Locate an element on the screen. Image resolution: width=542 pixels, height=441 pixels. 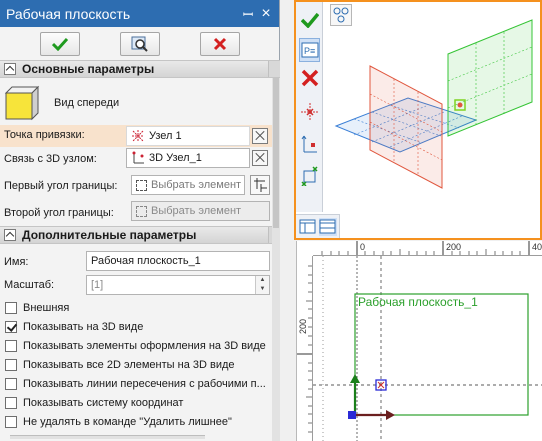
node-tree-icon is located at coordinates (341, 15).